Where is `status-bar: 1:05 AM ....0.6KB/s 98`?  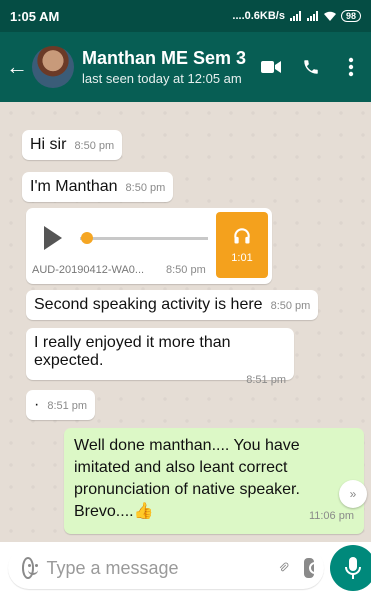
status-bar: 1:05 AM ....0.6KB/s 98 is located at coordinates (185, 16).